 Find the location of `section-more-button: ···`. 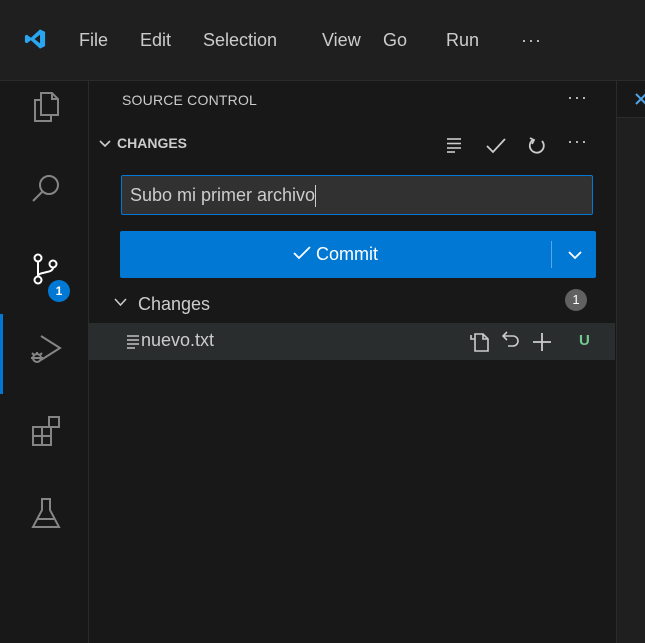

section-more-button: ··· is located at coordinates (577, 141).